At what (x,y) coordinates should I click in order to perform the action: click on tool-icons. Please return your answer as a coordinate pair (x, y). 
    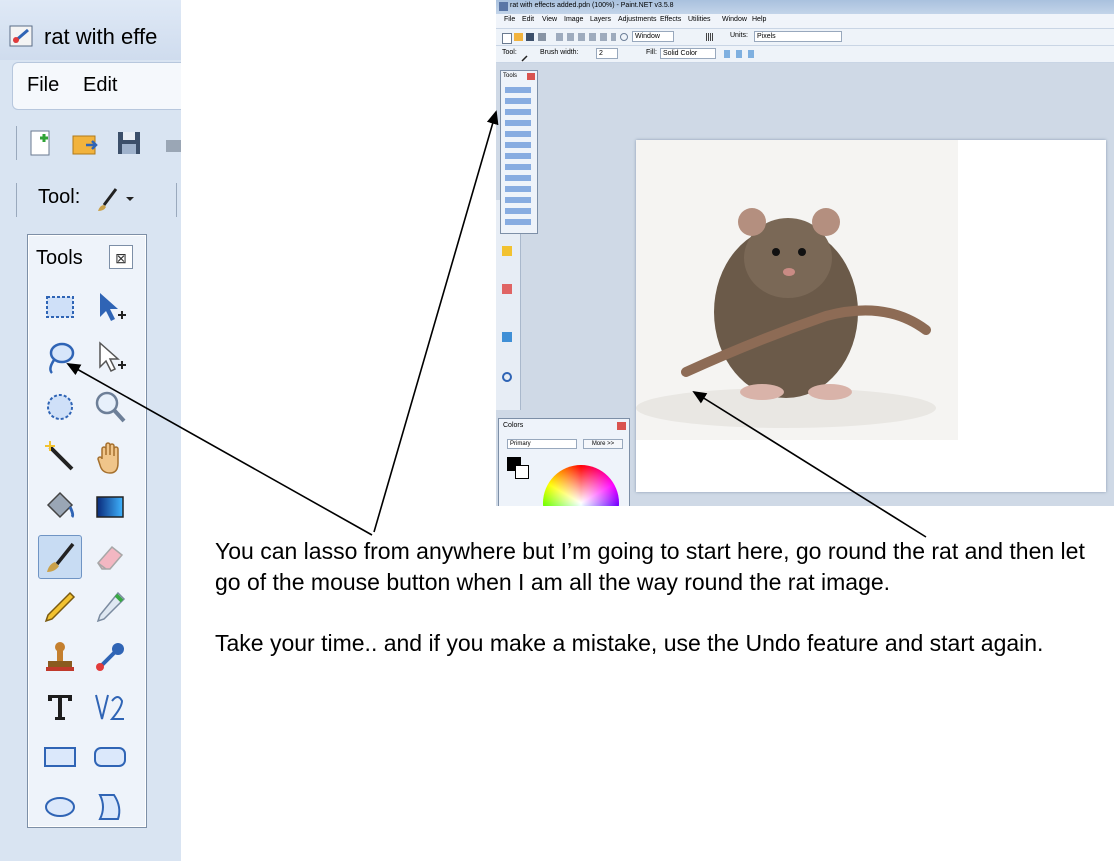
    Looking at the image, I should click on (518, 155).